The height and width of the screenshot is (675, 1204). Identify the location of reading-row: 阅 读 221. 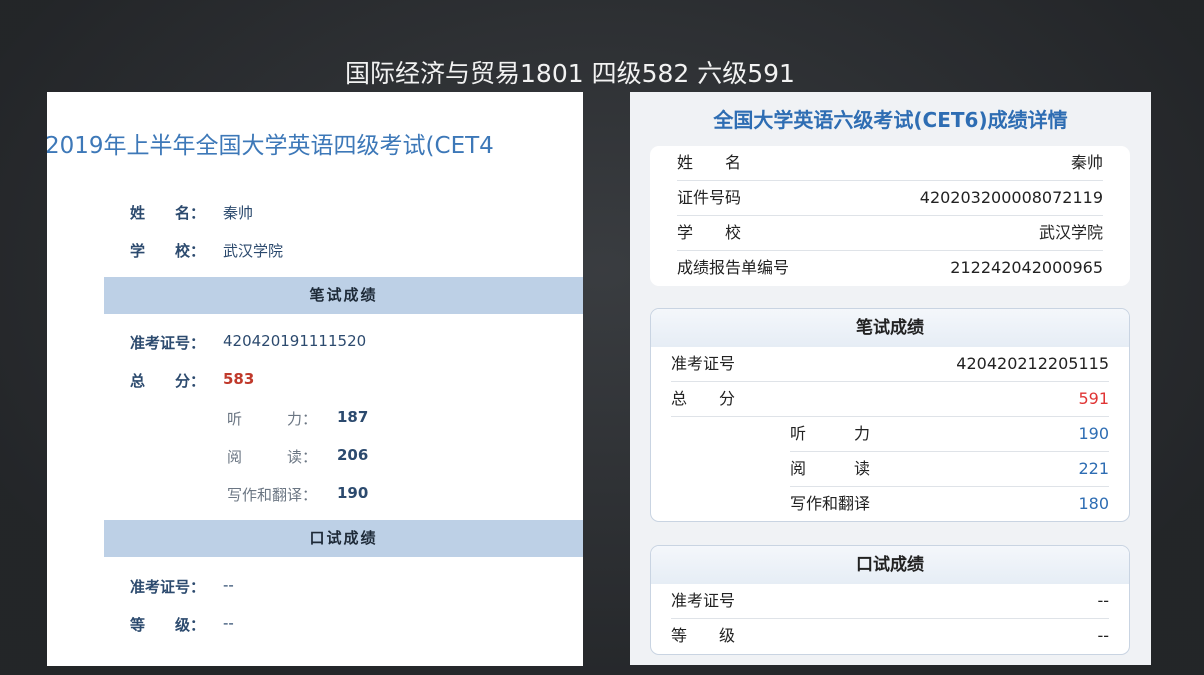
(949, 469).